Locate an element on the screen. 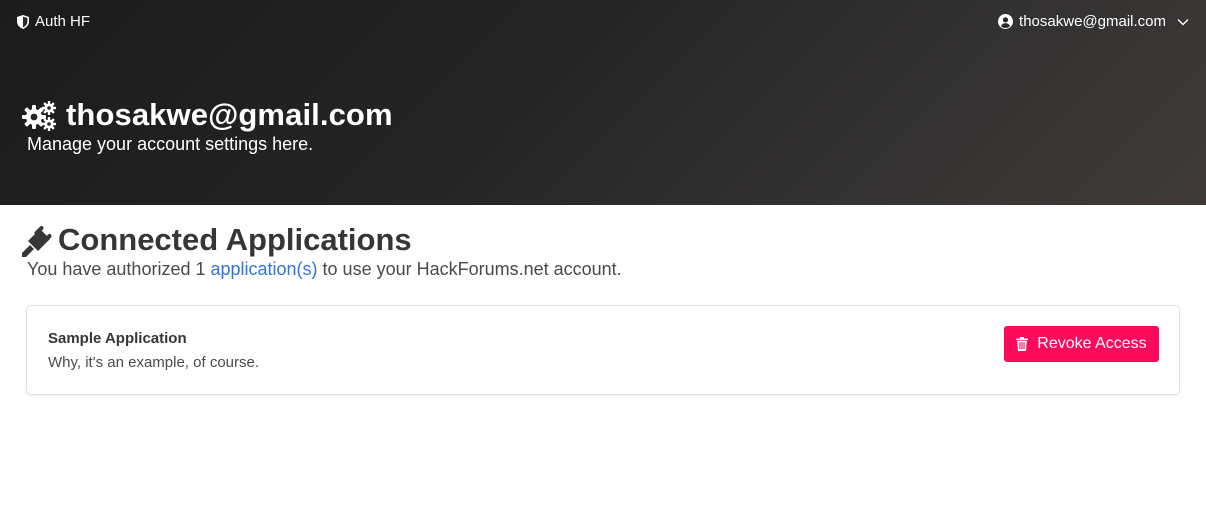 This screenshot has width=1206, height=524. revoke-access-label: Revoke Access is located at coordinates (1092, 343).